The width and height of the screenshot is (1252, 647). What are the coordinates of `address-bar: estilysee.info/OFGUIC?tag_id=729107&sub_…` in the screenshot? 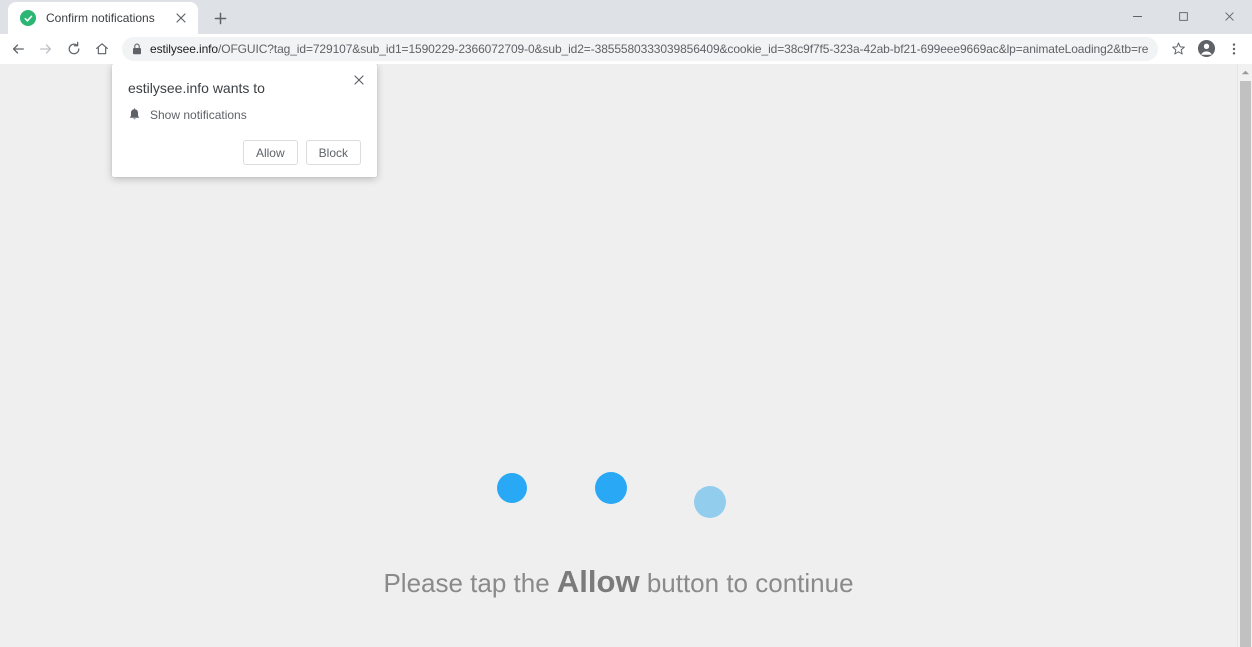 It's located at (640, 48).